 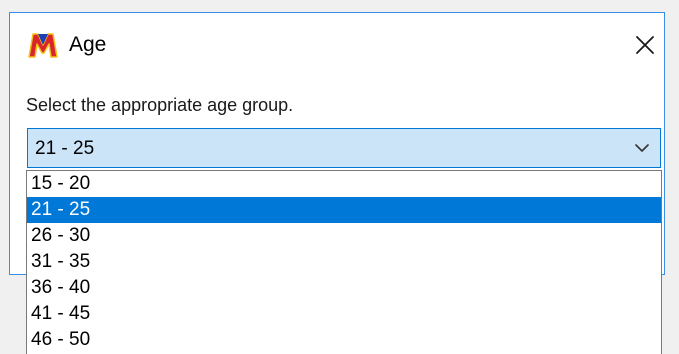 I want to click on close-icon, so click(x=645, y=45).